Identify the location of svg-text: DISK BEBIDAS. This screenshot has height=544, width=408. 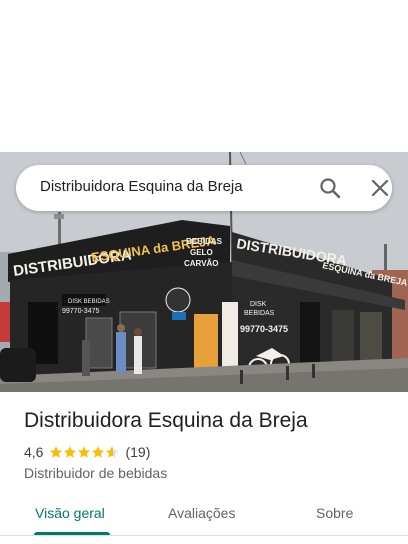
(89, 302).